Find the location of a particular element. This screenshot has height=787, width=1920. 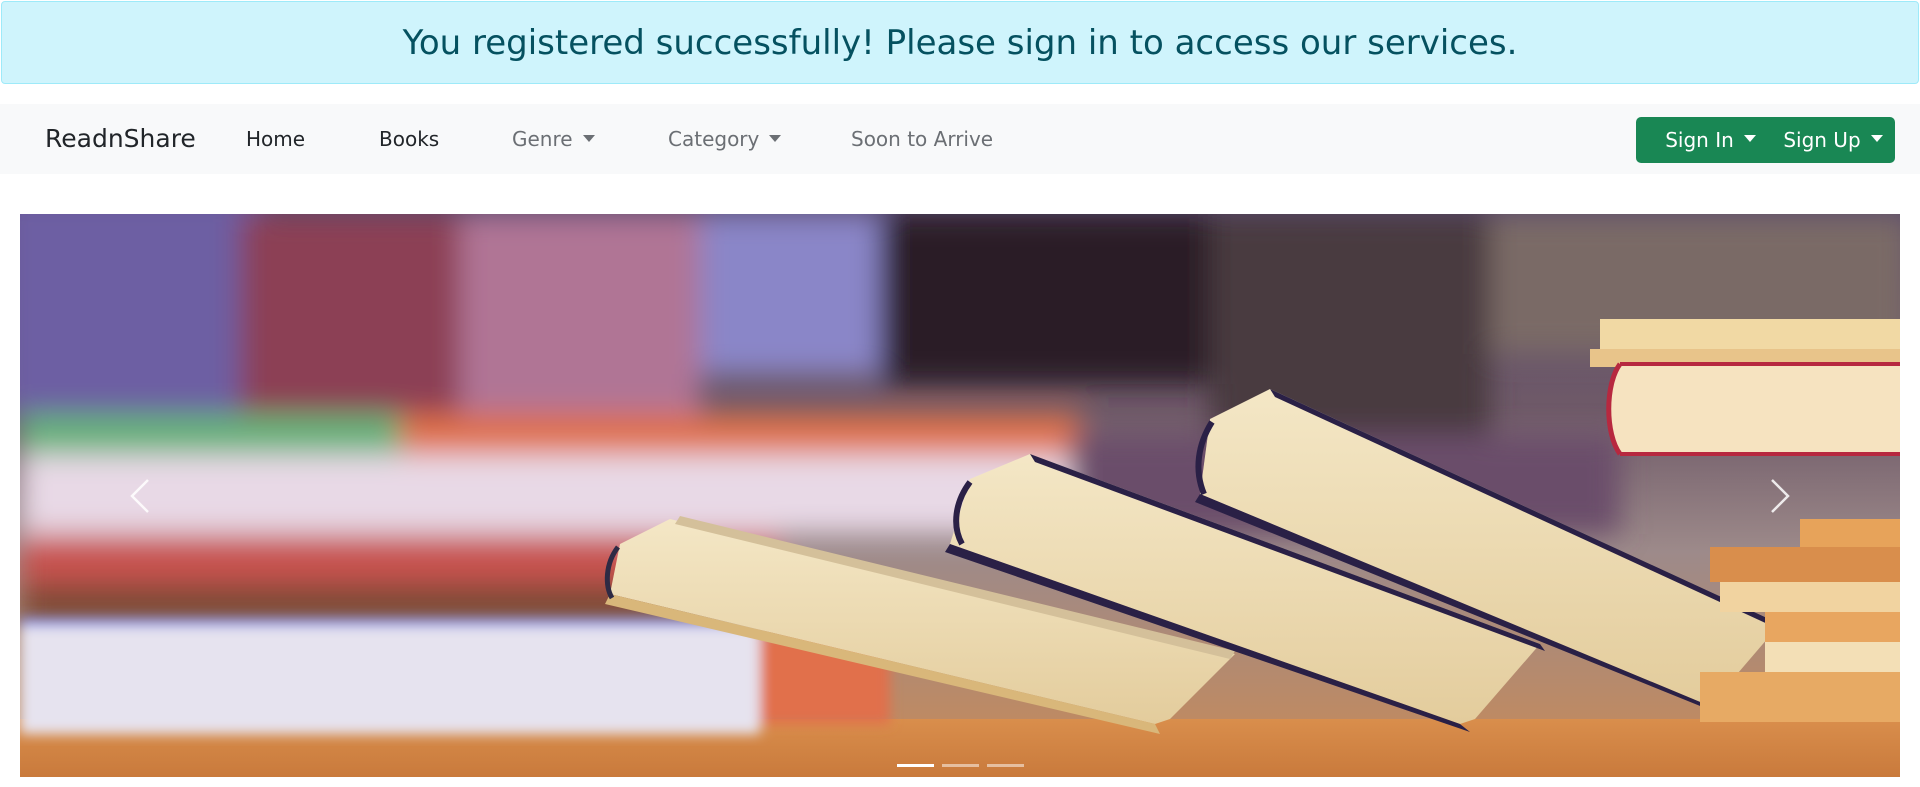

nav-books: Books is located at coordinates (409, 139).